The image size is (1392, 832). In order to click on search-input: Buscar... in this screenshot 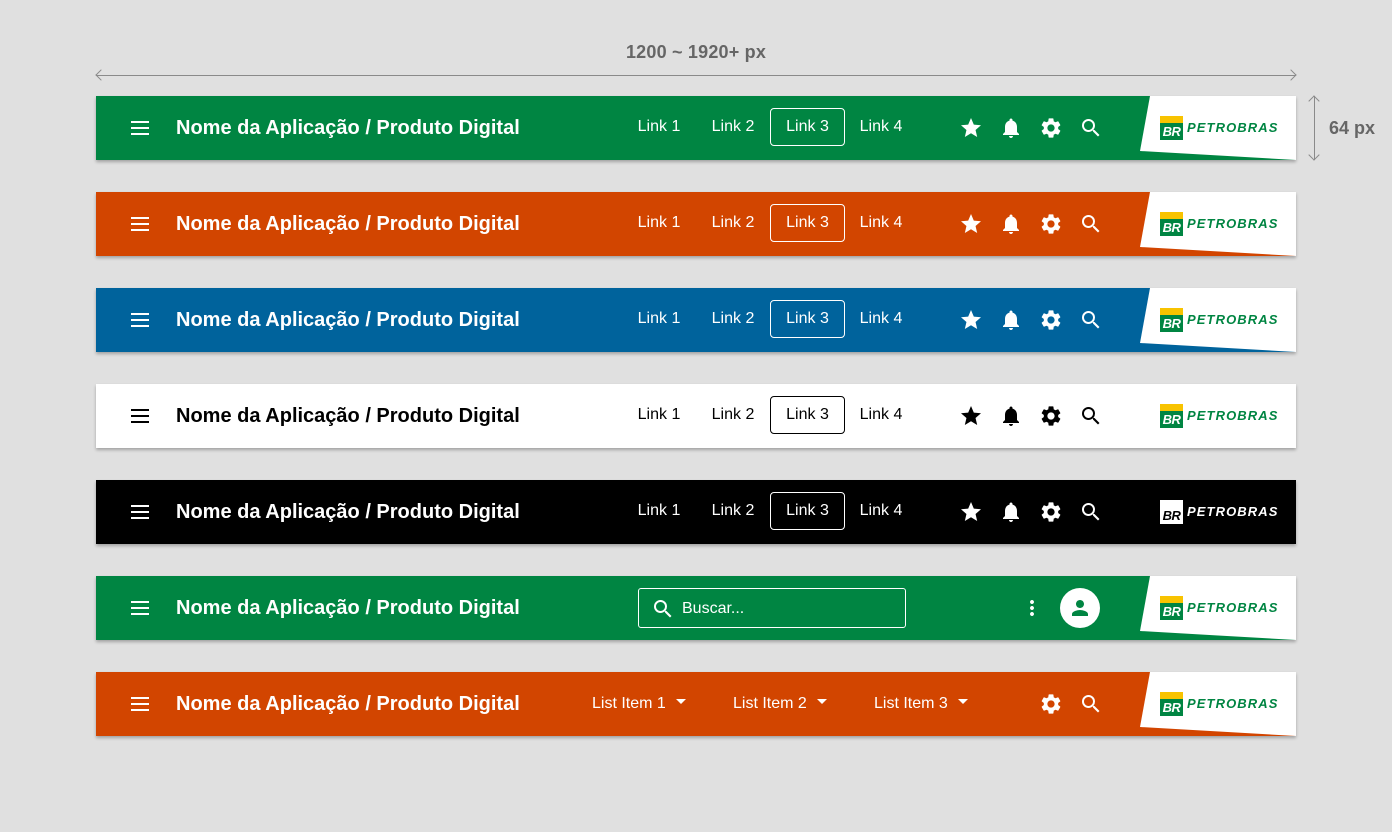, I will do `click(772, 608)`.